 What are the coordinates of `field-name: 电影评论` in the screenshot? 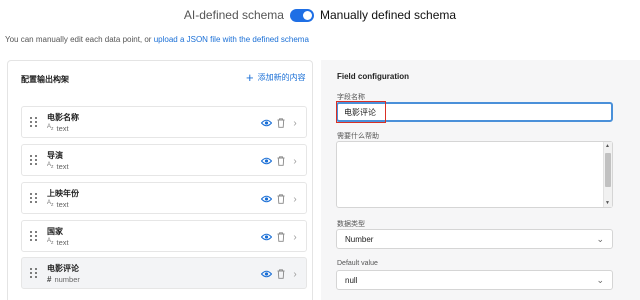 It's located at (63, 268).